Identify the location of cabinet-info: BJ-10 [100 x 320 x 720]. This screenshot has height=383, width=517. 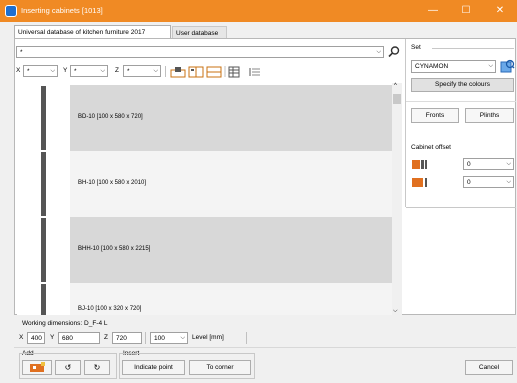
(231, 299).